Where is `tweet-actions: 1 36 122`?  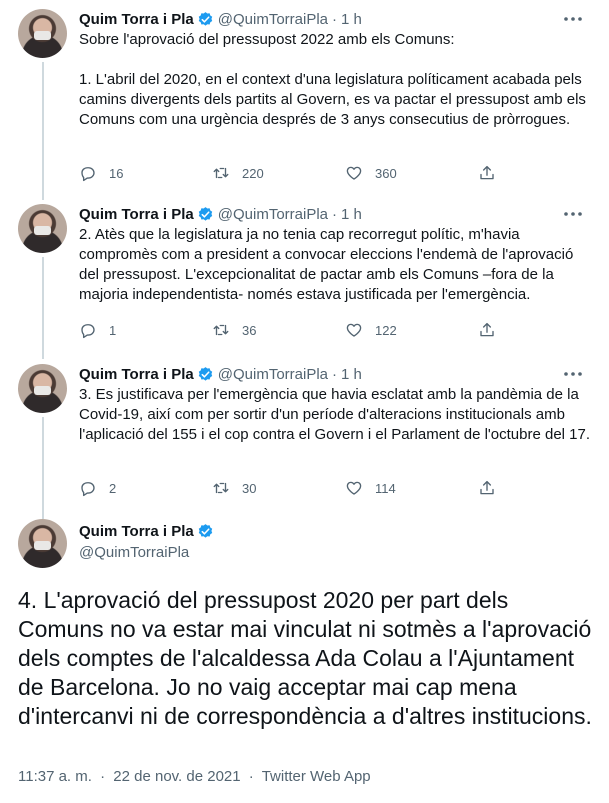 tweet-actions: 1 36 122 is located at coordinates (294, 330).